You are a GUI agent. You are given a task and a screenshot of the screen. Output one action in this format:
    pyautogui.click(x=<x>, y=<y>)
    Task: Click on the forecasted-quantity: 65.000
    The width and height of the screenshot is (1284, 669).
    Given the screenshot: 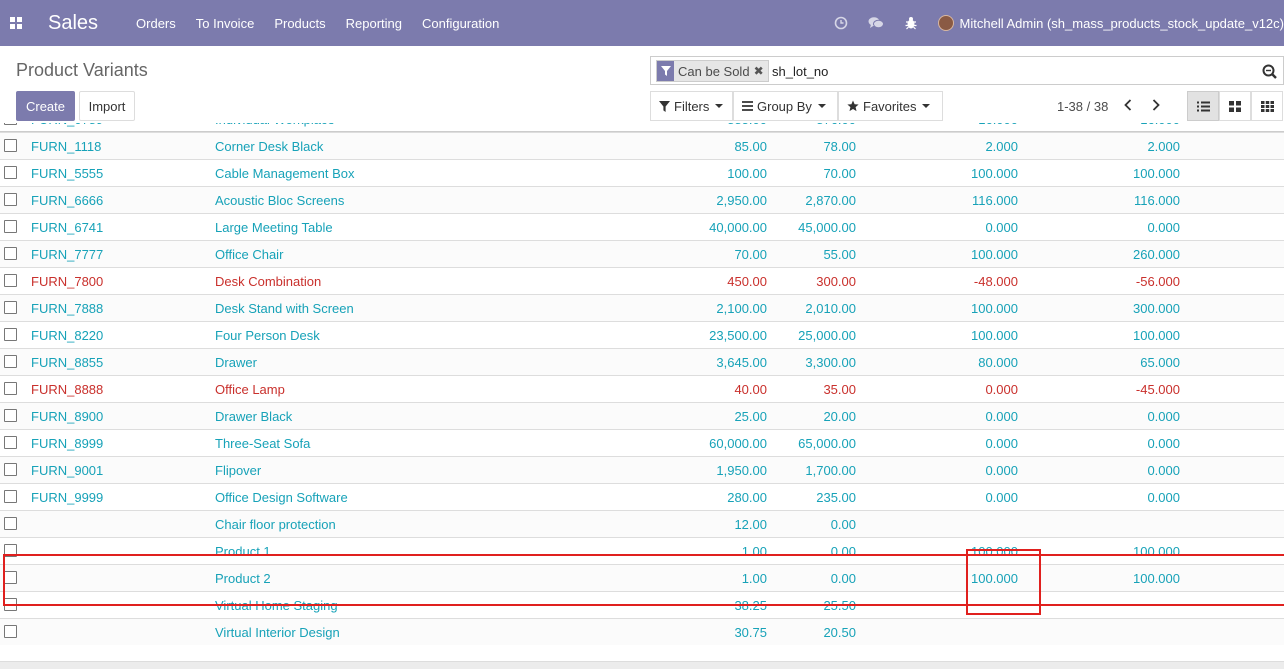 What is the action you would take?
    pyautogui.click(x=1160, y=362)
    